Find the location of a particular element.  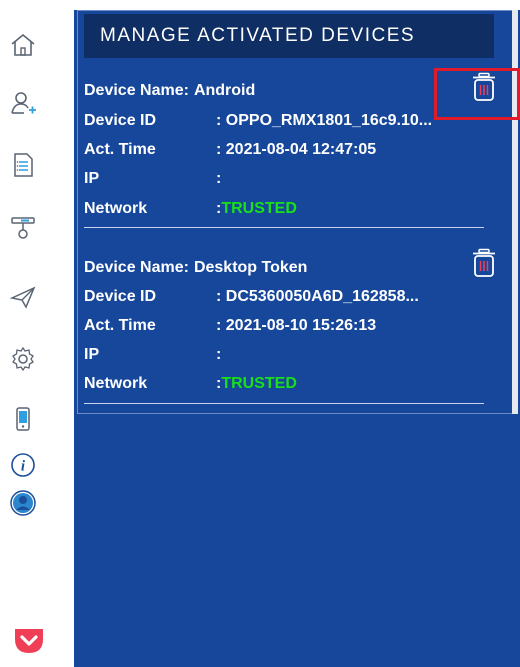

mobile-device-icon is located at coordinates (23, 419).